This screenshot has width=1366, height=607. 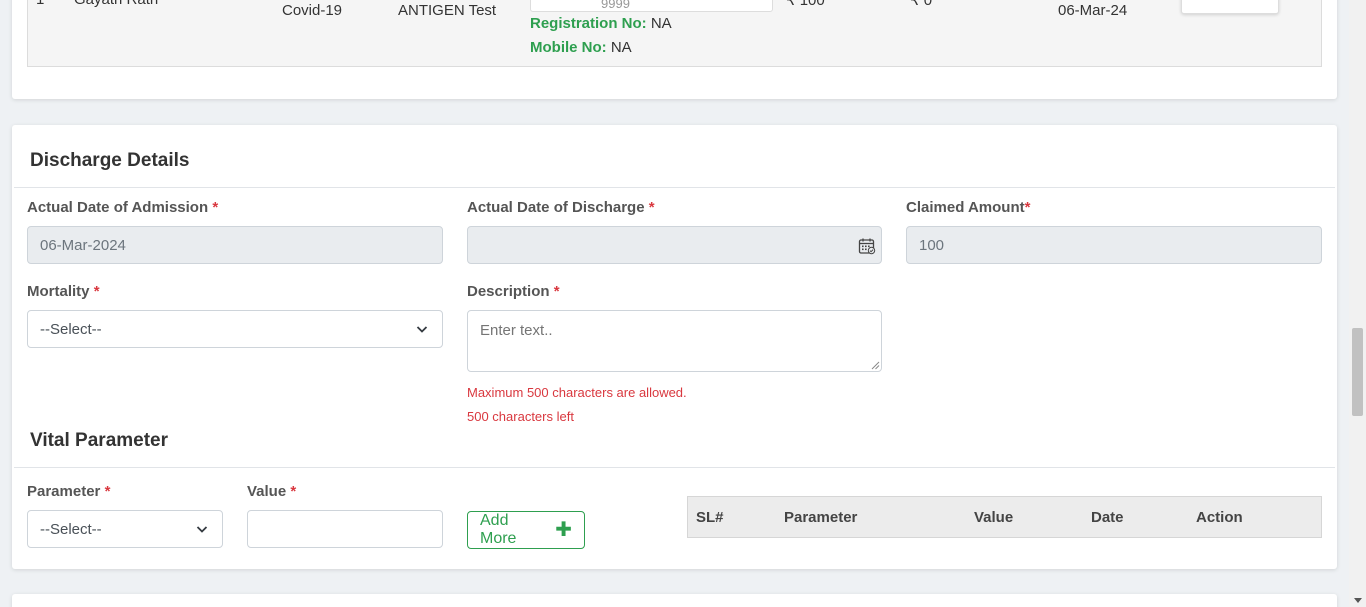 I want to click on claimed-amount-input: 100, so click(x=1114, y=245).